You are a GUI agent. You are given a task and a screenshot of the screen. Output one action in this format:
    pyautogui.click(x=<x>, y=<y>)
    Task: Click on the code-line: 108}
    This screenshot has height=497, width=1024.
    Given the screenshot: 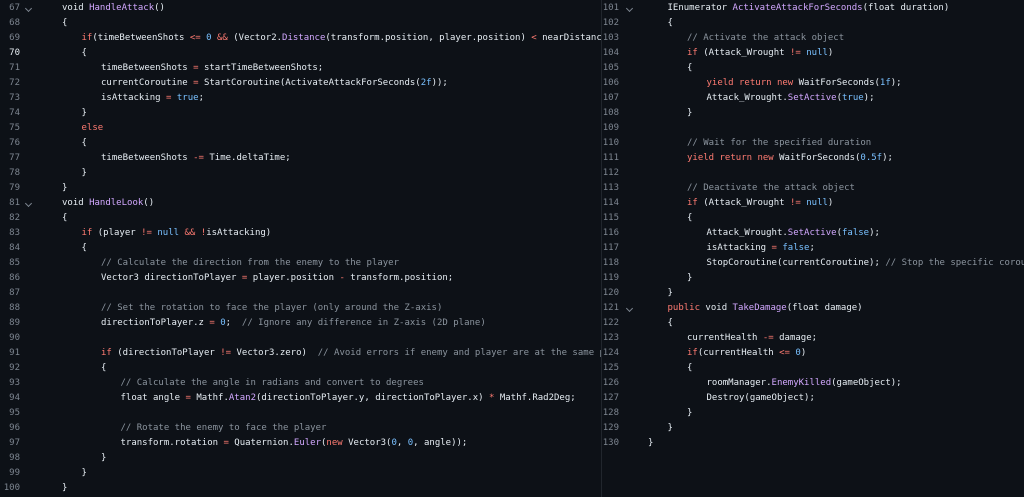 What is the action you would take?
    pyautogui.click(x=813, y=113)
    